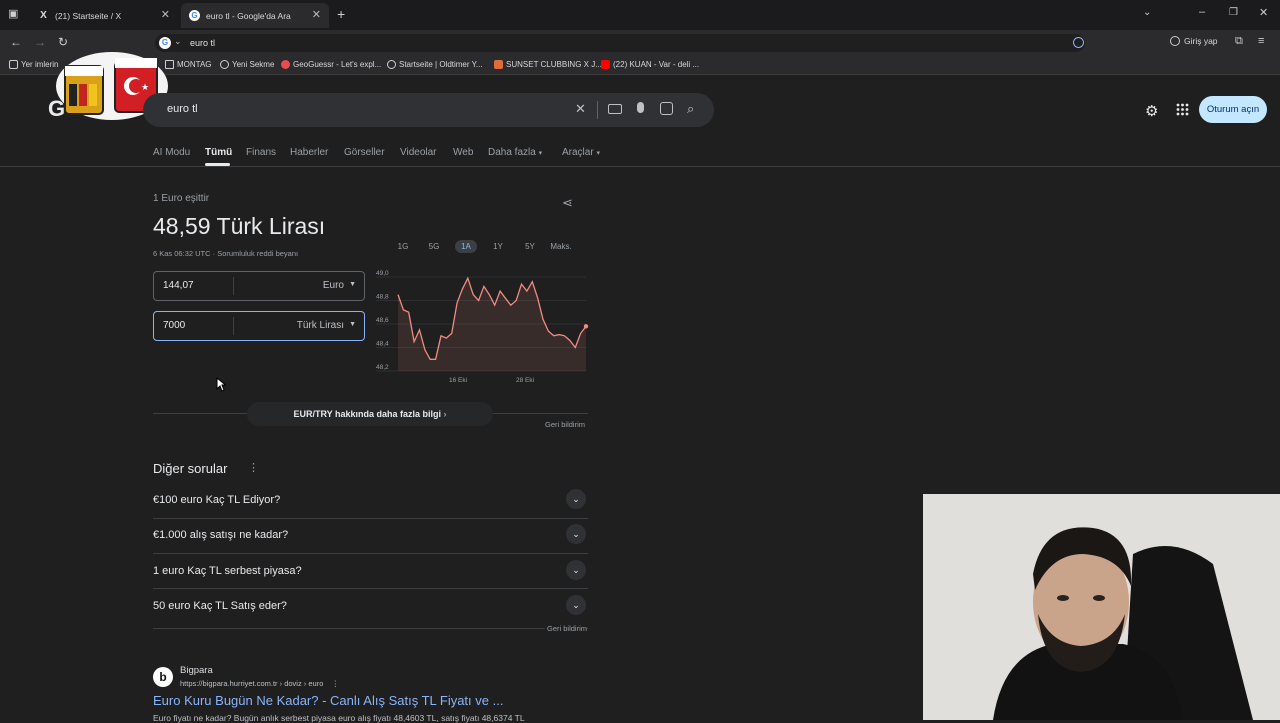 This screenshot has height=723, width=1280. What do you see at coordinates (1233, 109) in the screenshot?
I see `signin-button: Oturum açın` at bounding box center [1233, 109].